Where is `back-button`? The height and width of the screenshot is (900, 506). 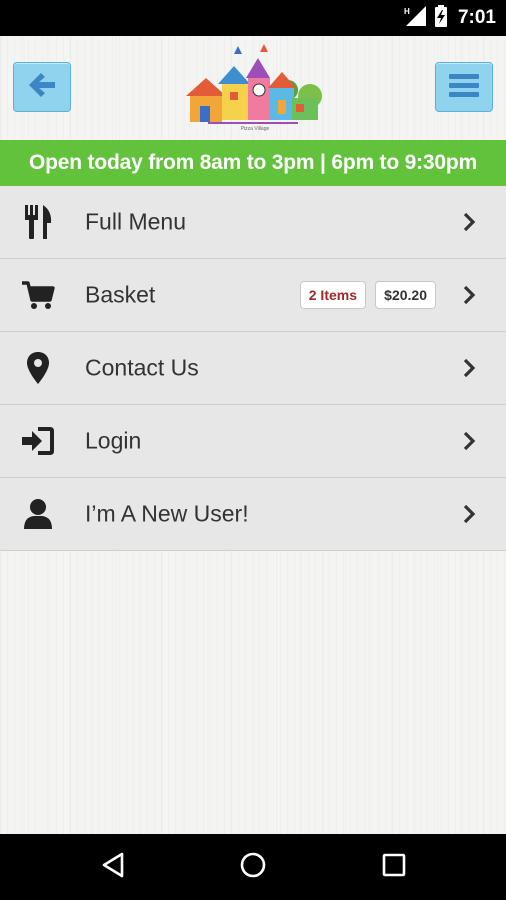 back-button is located at coordinates (42, 87).